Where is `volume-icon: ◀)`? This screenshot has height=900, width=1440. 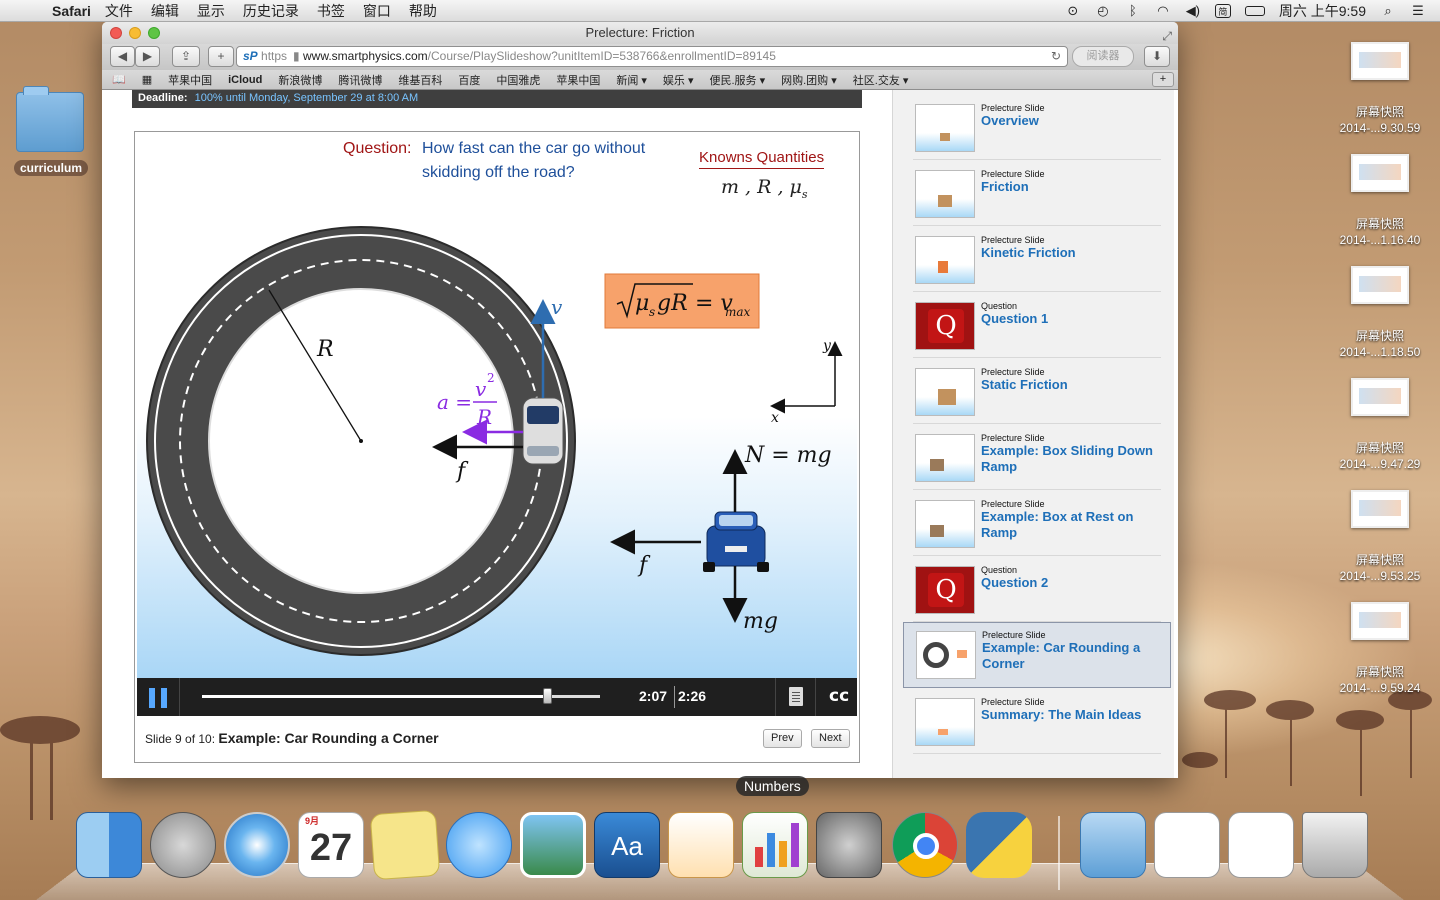 volume-icon: ◀) is located at coordinates (1193, 11).